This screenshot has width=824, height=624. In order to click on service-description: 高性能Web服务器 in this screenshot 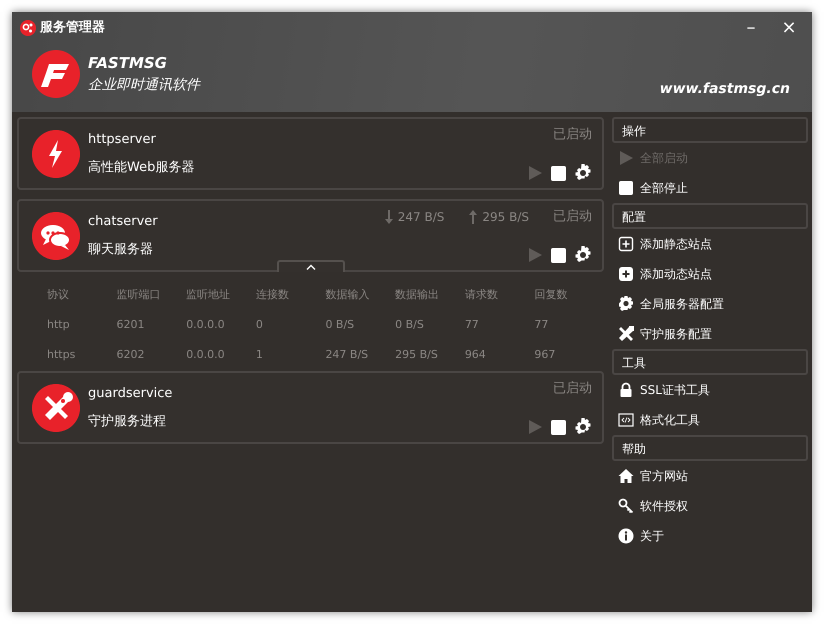, I will do `click(141, 167)`.